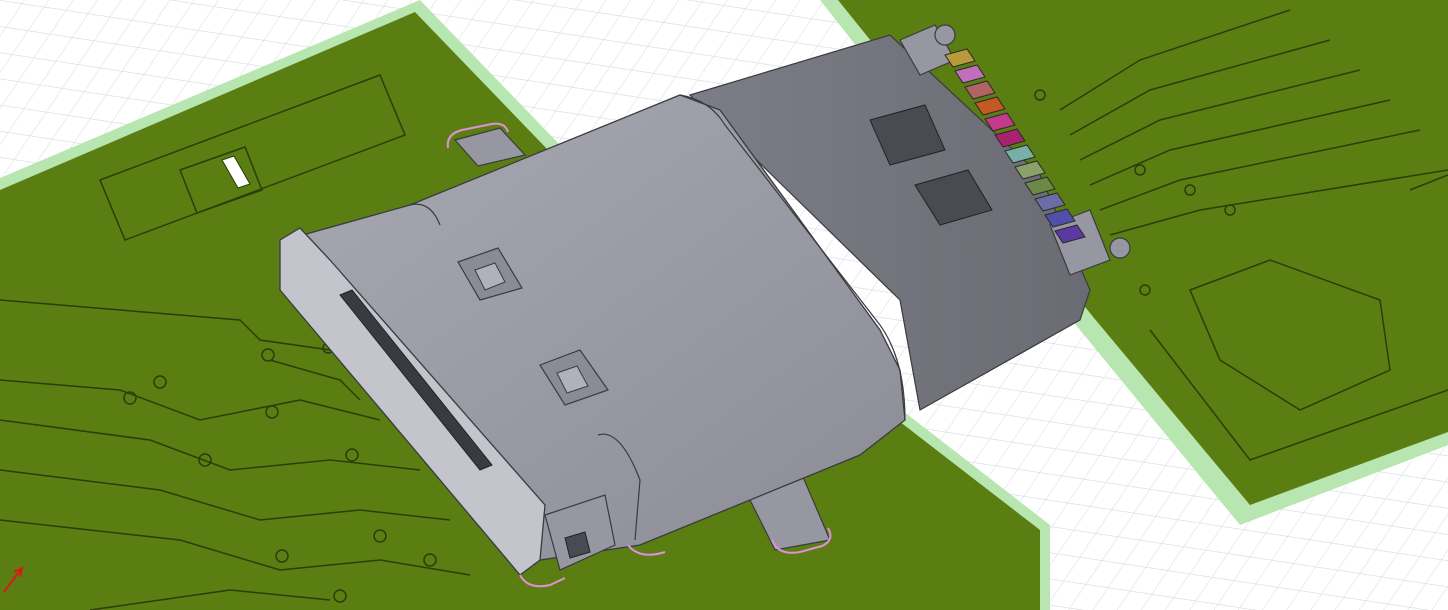  What do you see at coordinates (945, 35) in the screenshot?
I see `latch-knob-top` at bounding box center [945, 35].